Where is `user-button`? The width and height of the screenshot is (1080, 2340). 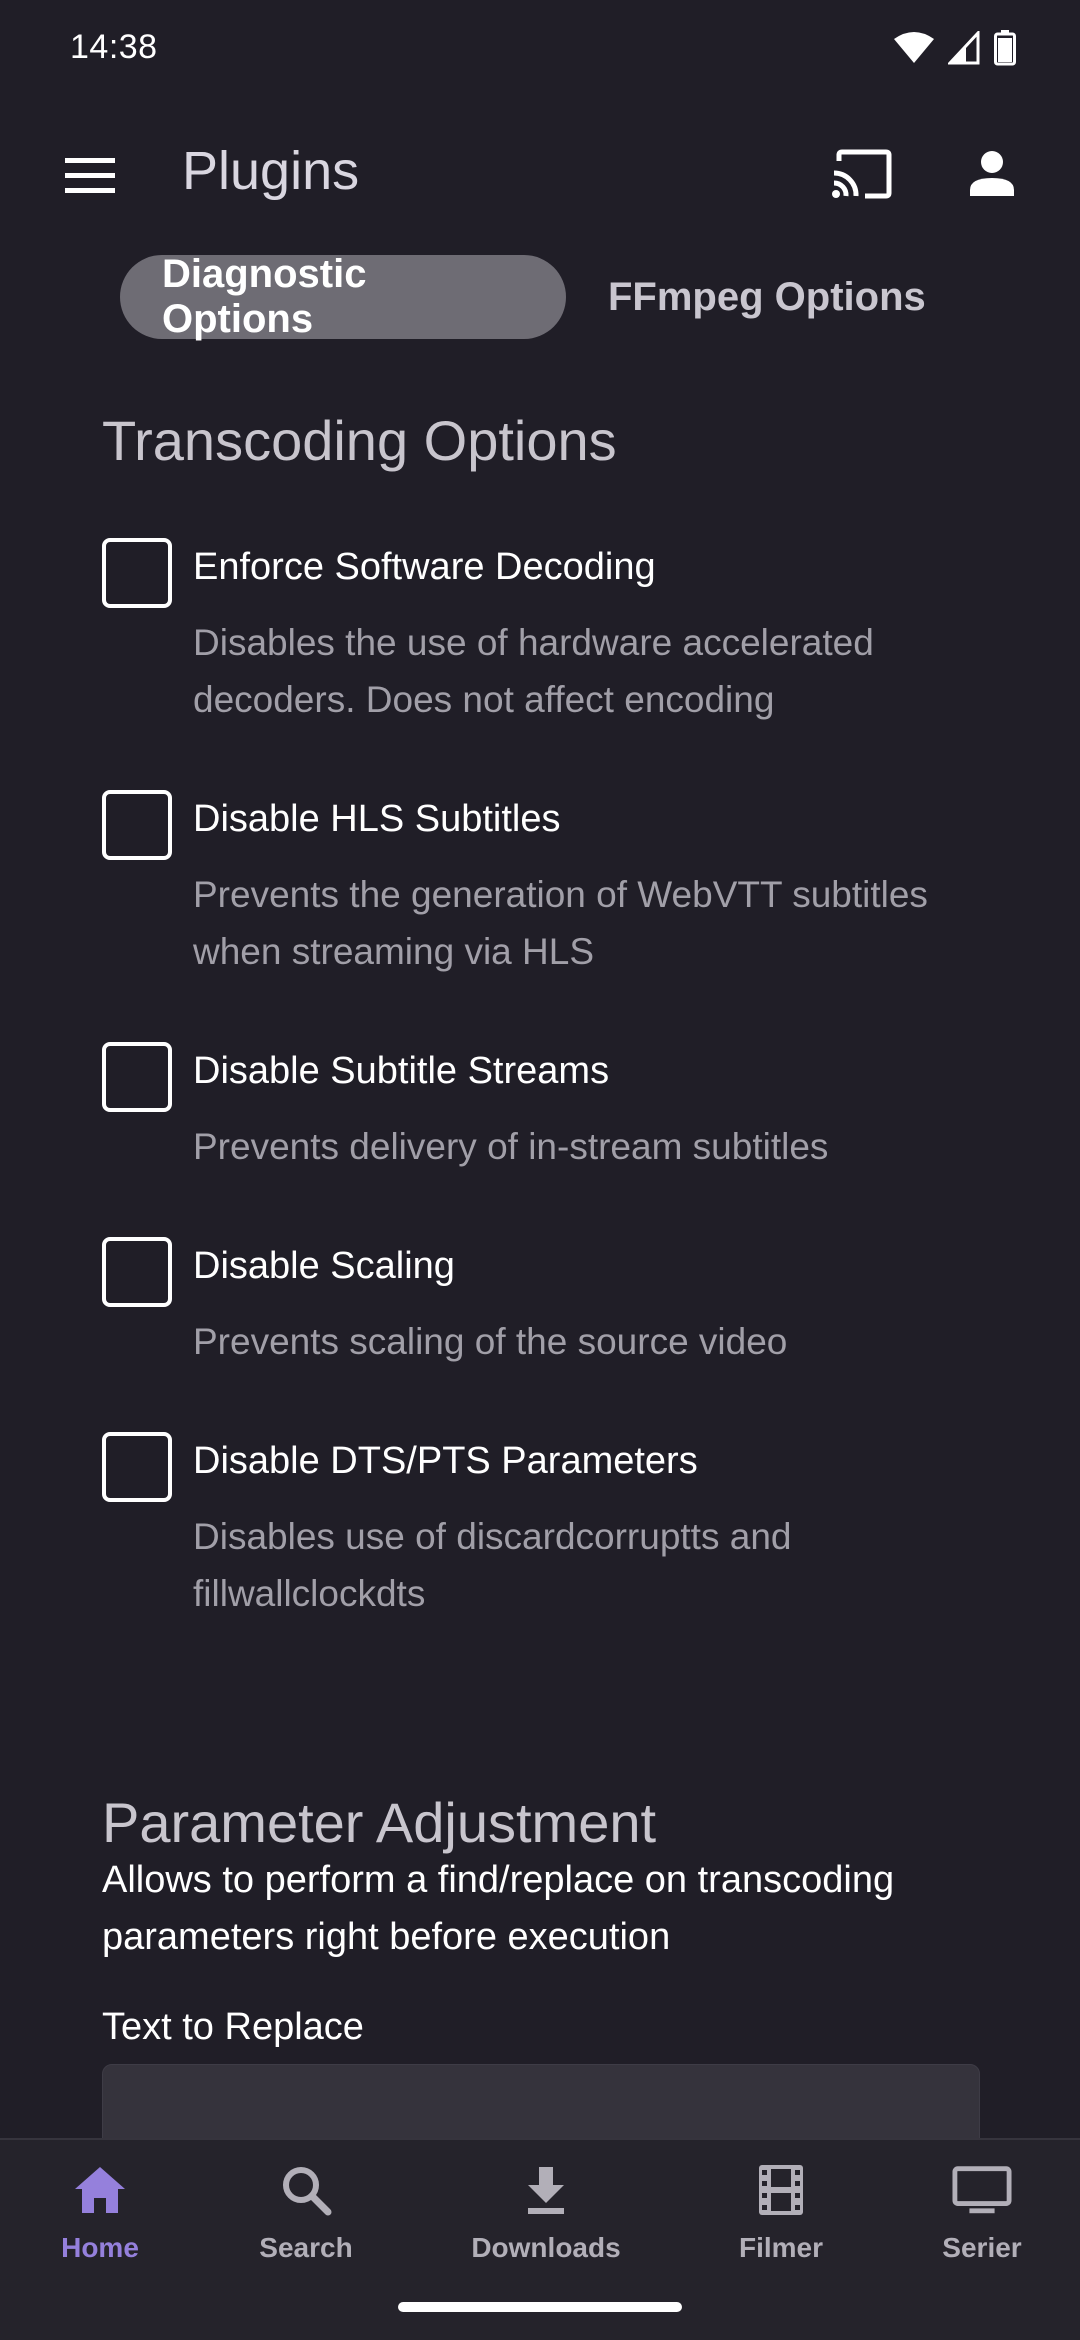 user-button is located at coordinates (992, 174).